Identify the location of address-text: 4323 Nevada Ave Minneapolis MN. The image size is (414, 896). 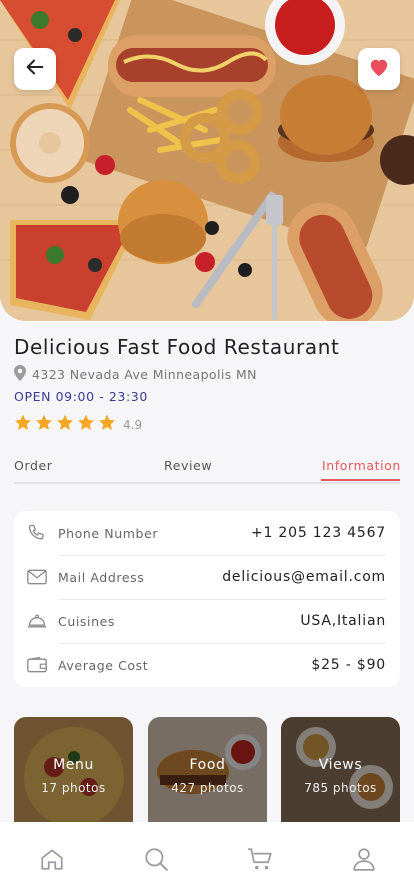
(144, 374).